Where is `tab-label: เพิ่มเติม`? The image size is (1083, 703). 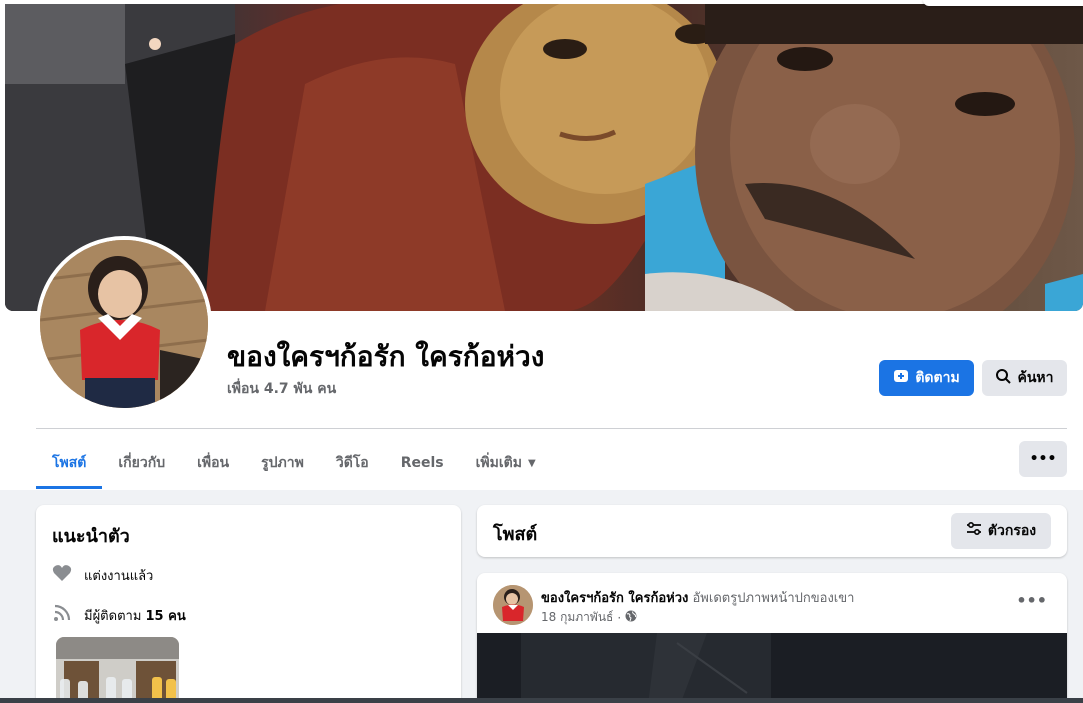 tab-label: เพิ่มเติม is located at coordinates (498, 463).